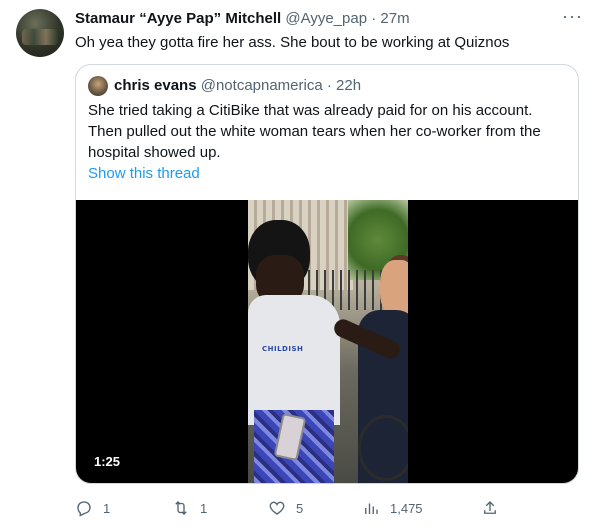 This screenshot has width=595, height=528. What do you see at coordinates (204, 508) in the screenshot?
I see `retweet-count: 1` at bounding box center [204, 508].